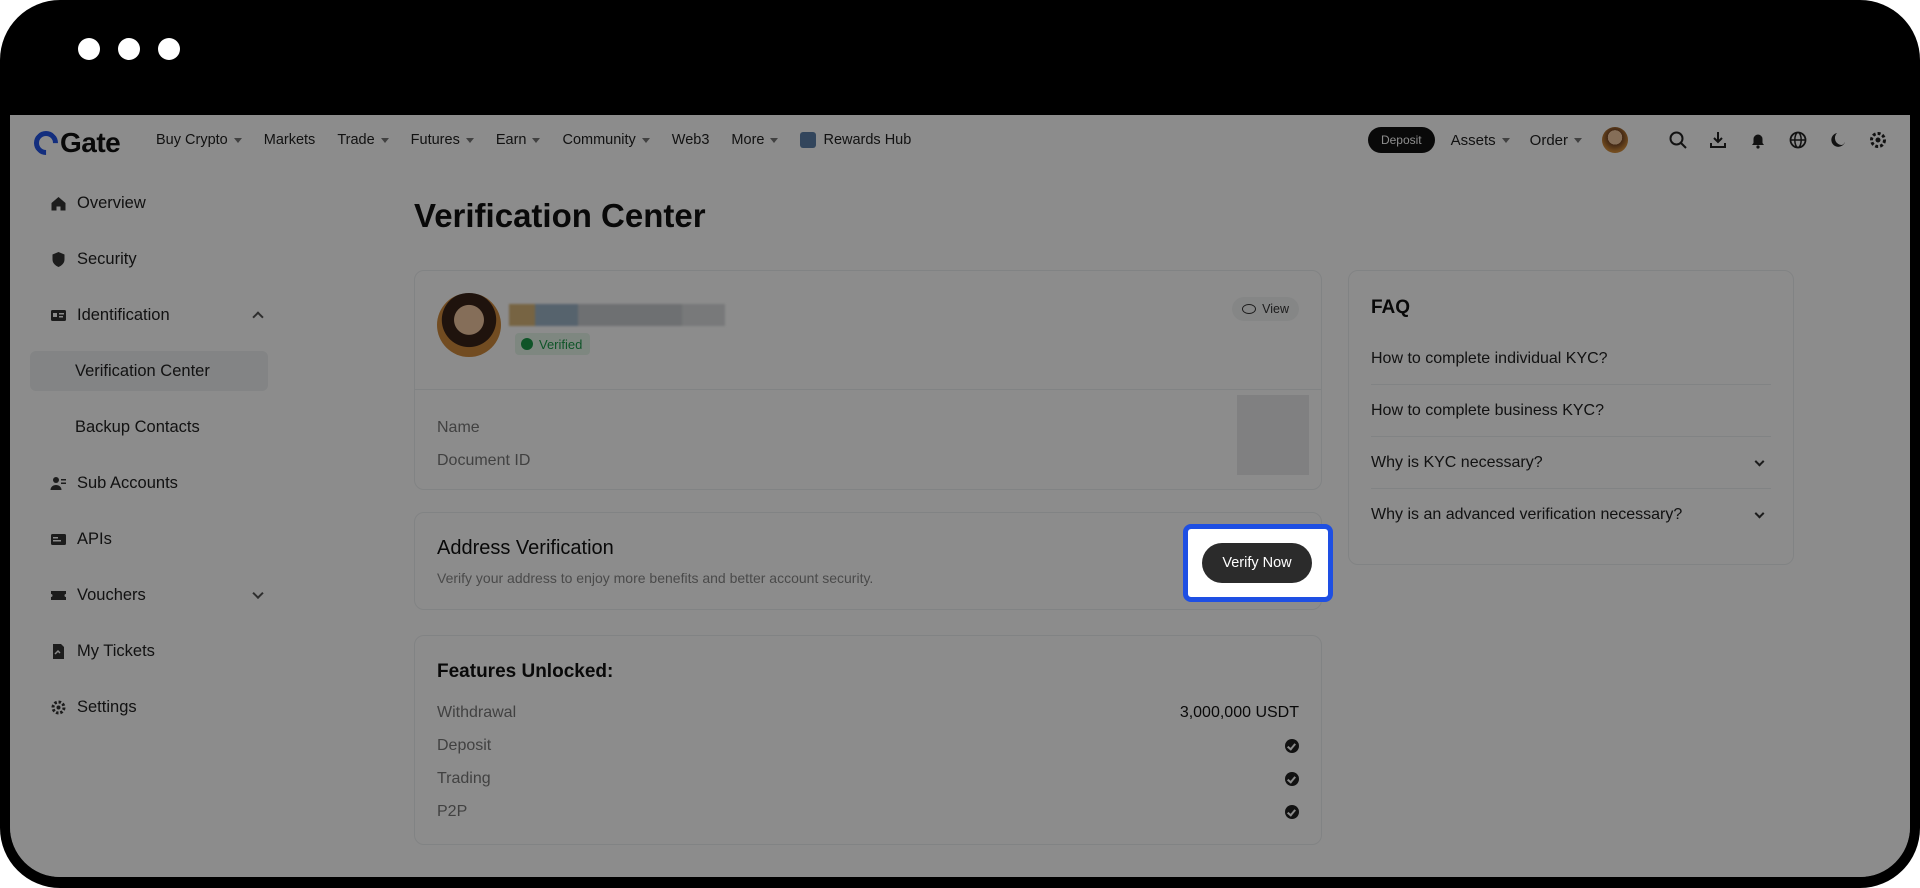  I want to click on nav-order: Order, so click(1556, 140).